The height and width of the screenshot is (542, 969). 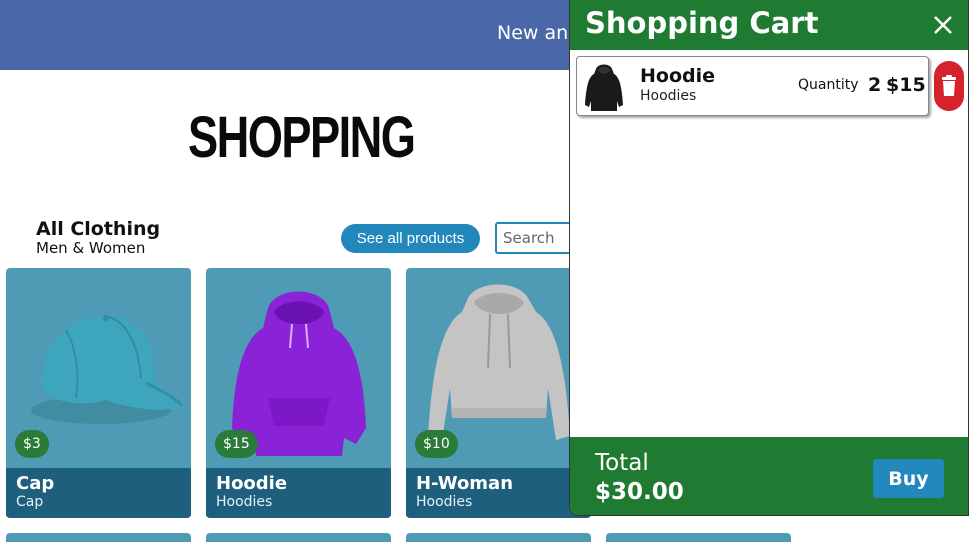 I want to click on see-all-products-button: See all products, so click(x=410, y=238).